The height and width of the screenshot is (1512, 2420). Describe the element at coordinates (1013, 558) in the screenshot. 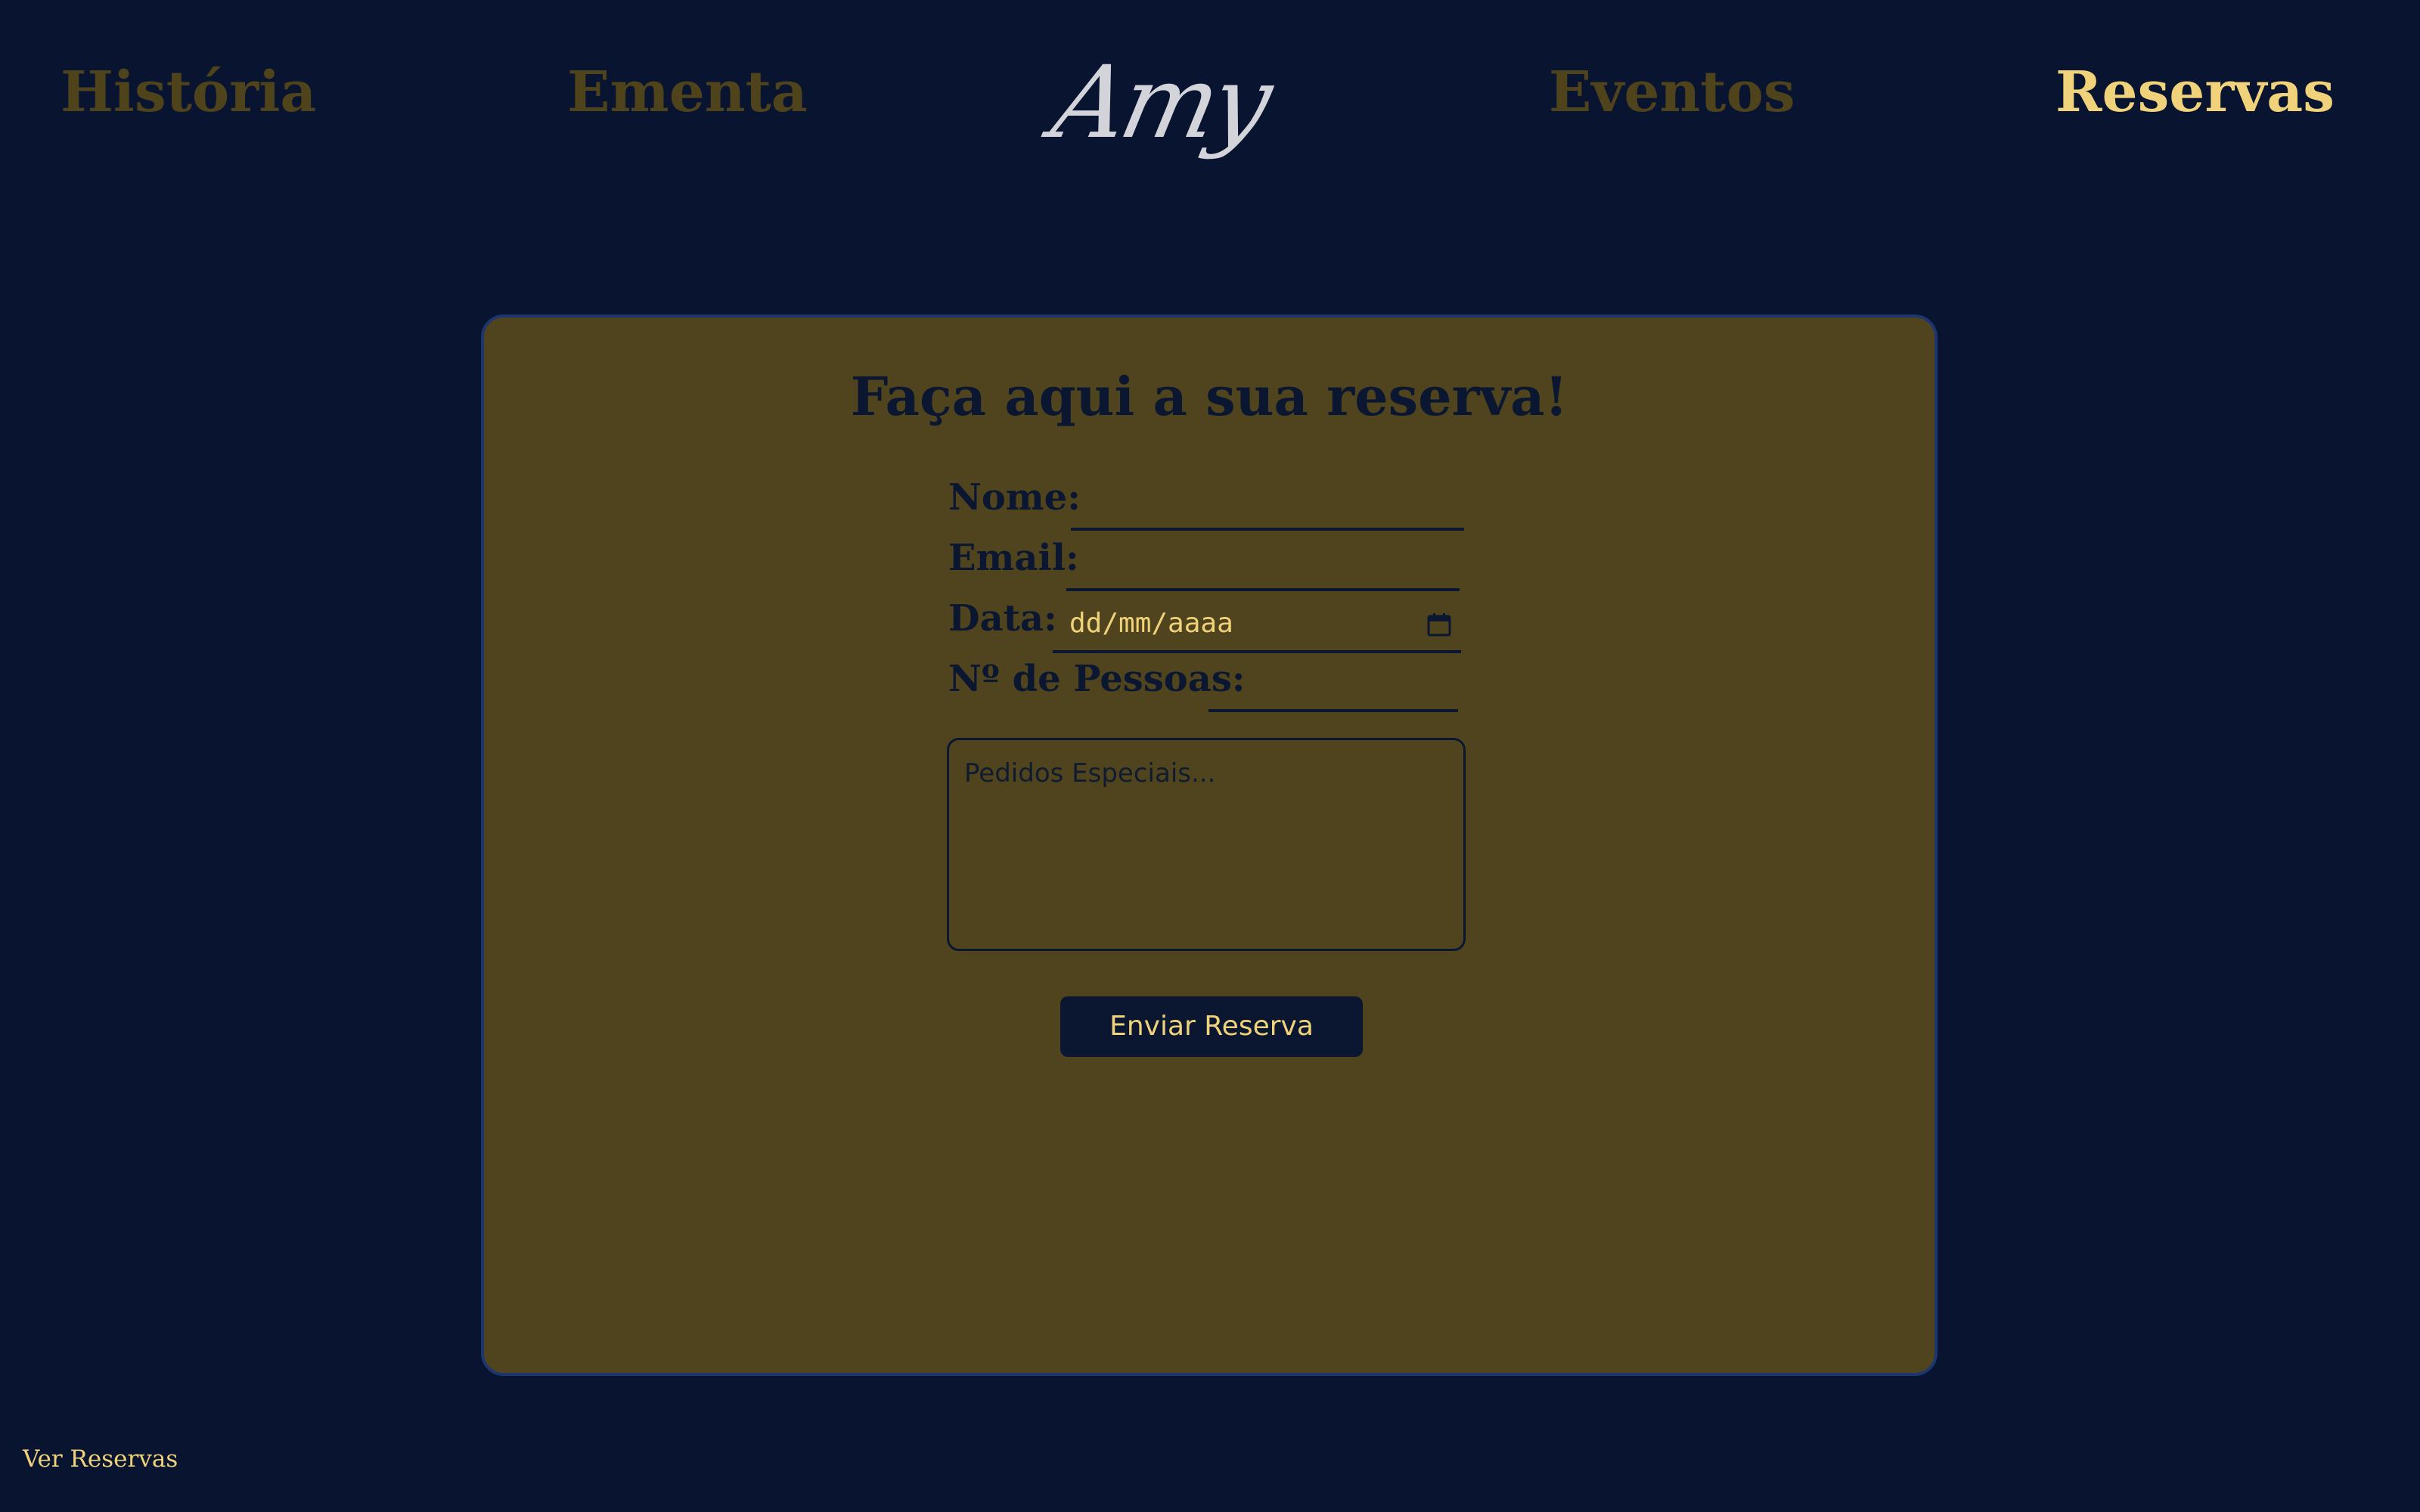

I see `email-label: Email:` at that location.